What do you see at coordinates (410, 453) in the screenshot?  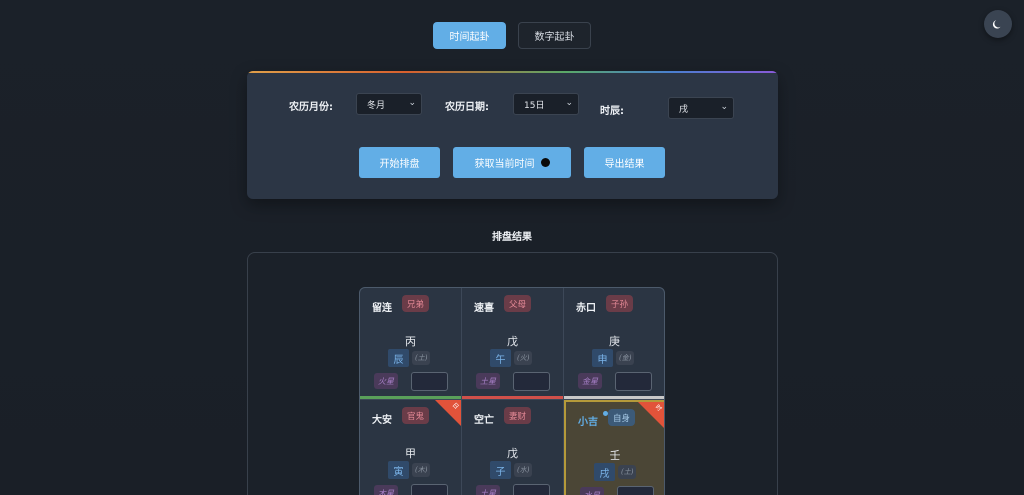 I see `heavenly-stem: 甲` at bounding box center [410, 453].